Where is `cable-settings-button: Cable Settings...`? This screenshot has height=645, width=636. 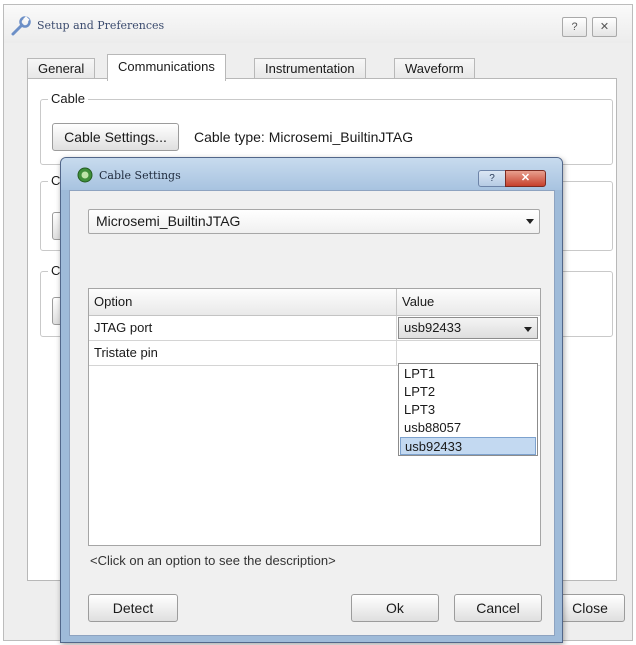 cable-settings-button: Cable Settings... is located at coordinates (115, 137).